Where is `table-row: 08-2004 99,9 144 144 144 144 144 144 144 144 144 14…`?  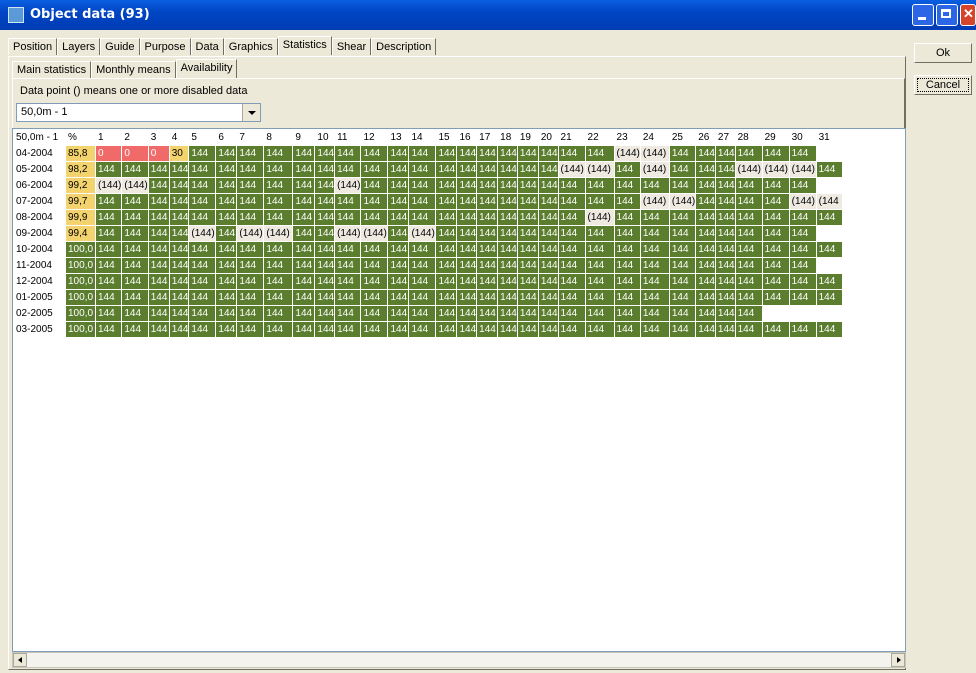 table-row: 08-2004 99,9 144 144 144 144 144 144 144 144 144 14… is located at coordinates (428, 217).